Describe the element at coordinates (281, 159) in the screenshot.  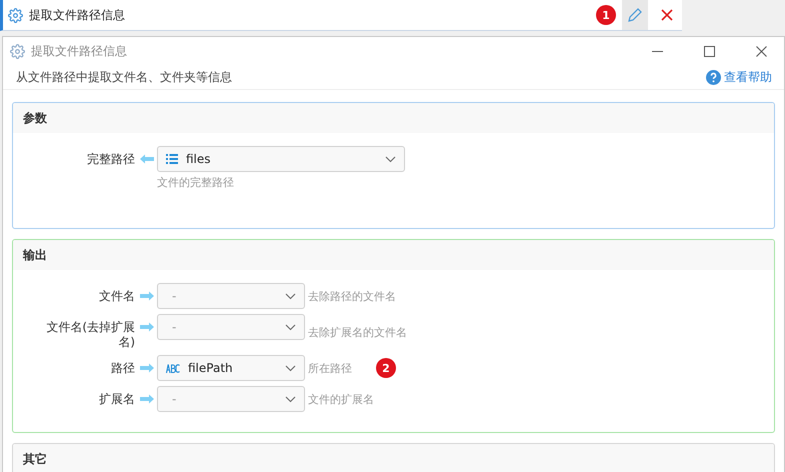
I see `variable-select: files` at that location.